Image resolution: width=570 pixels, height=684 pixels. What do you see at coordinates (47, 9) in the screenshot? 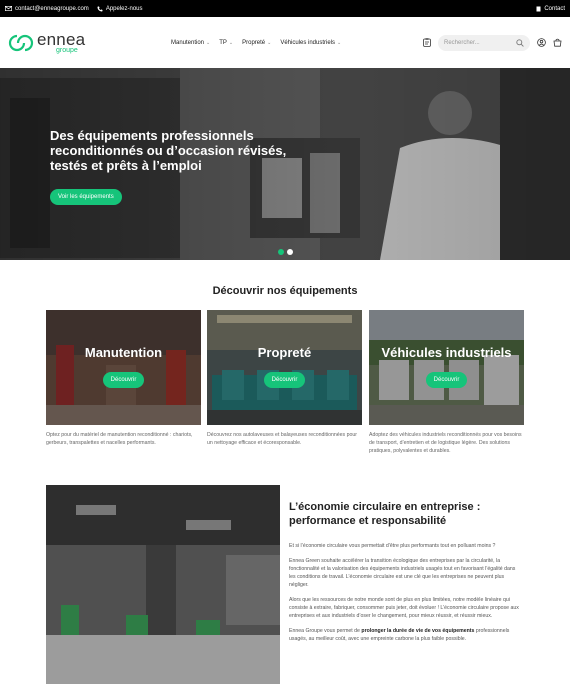
I see `email-link: contact@enneagroupe.com` at bounding box center [47, 9].